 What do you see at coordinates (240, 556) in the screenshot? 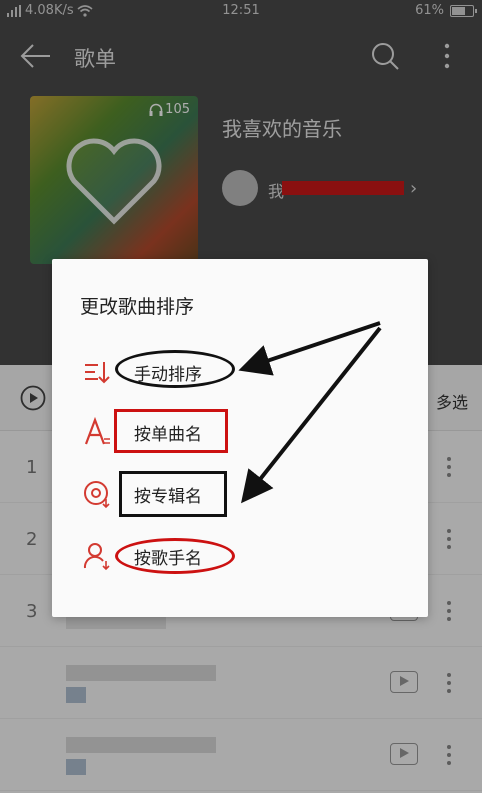
I see `sort-option-artist-name: 按歌手名` at bounding box center [240, 556].